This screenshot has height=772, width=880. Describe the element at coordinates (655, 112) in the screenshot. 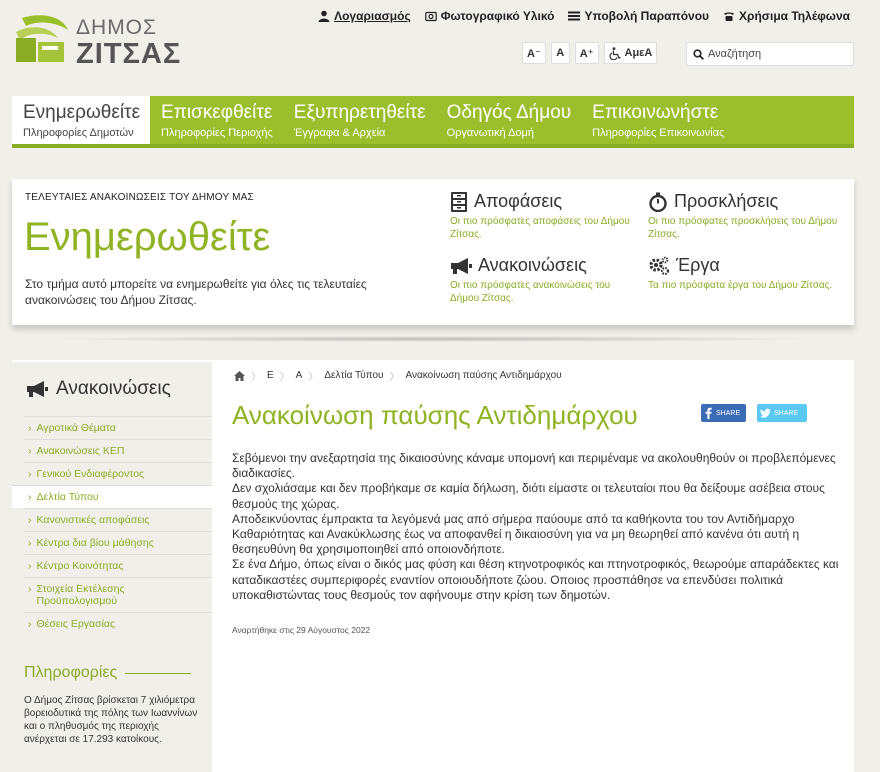

I see `nav-title: Επικοινωνήστε` at that location.